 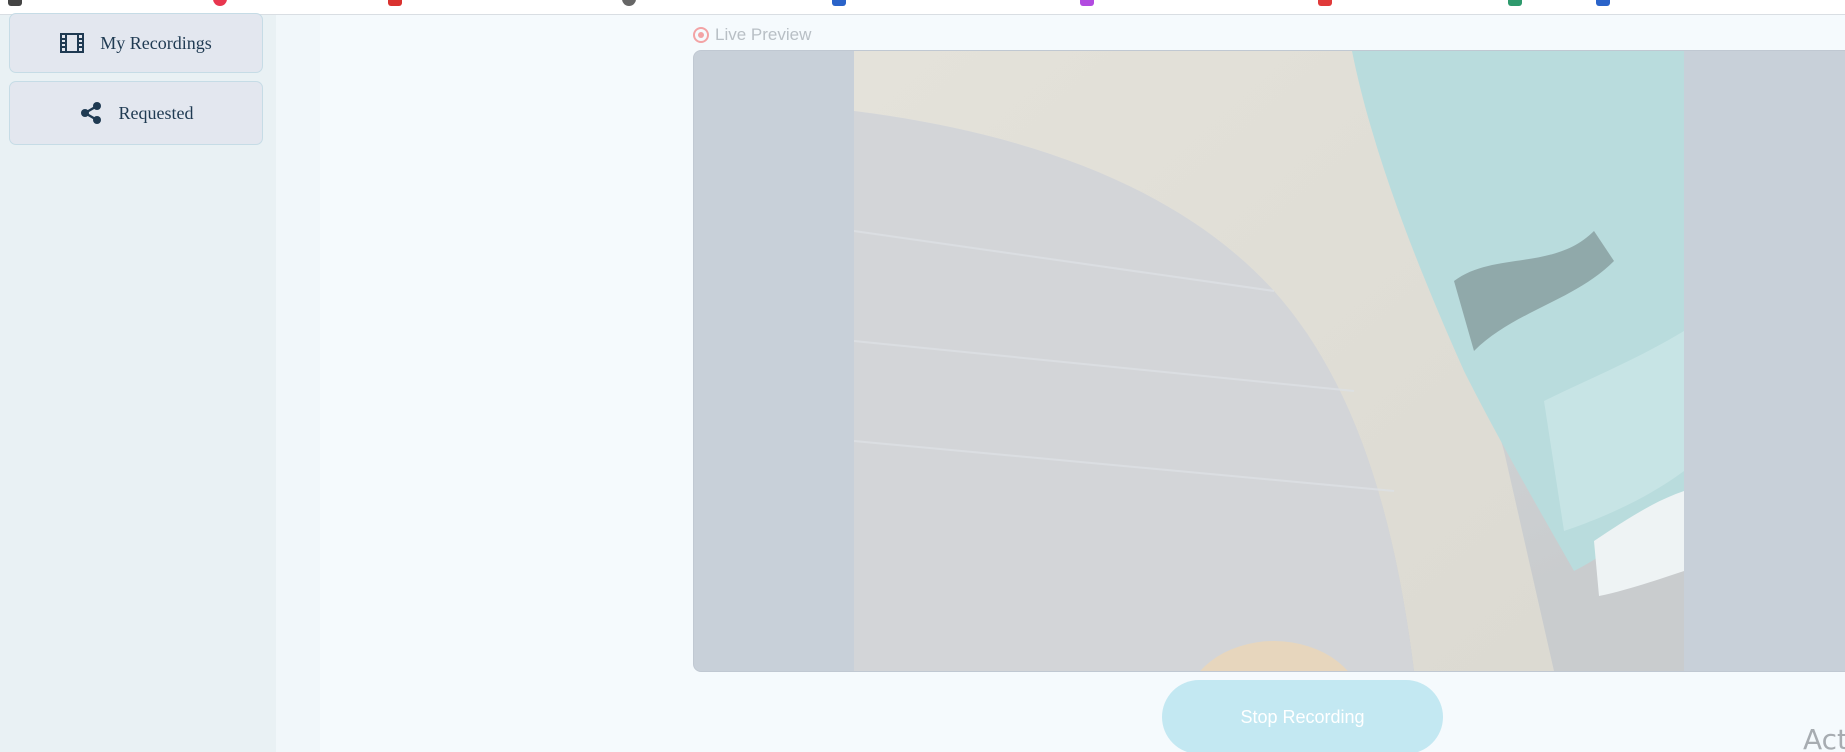 What do you see at coordinates (91, 113) in the screenshot?
I see `share-icon` at bounding box center [91, 113].